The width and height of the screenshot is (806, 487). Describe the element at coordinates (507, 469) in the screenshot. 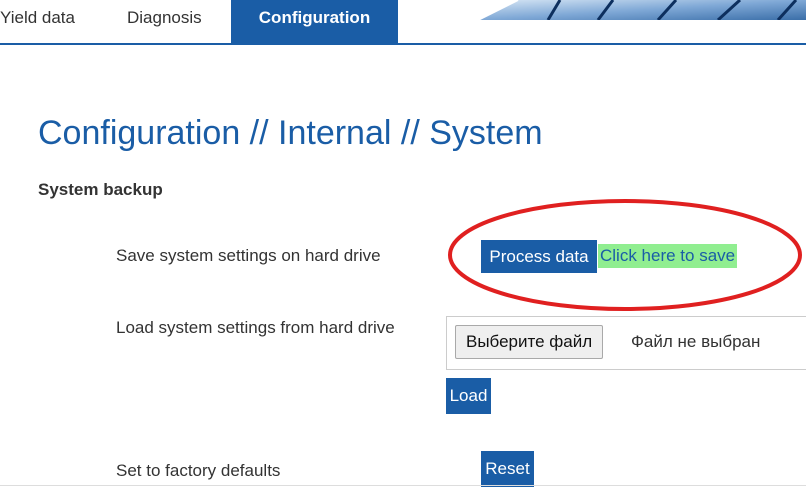

I see `reset-button: Reset` at that location.